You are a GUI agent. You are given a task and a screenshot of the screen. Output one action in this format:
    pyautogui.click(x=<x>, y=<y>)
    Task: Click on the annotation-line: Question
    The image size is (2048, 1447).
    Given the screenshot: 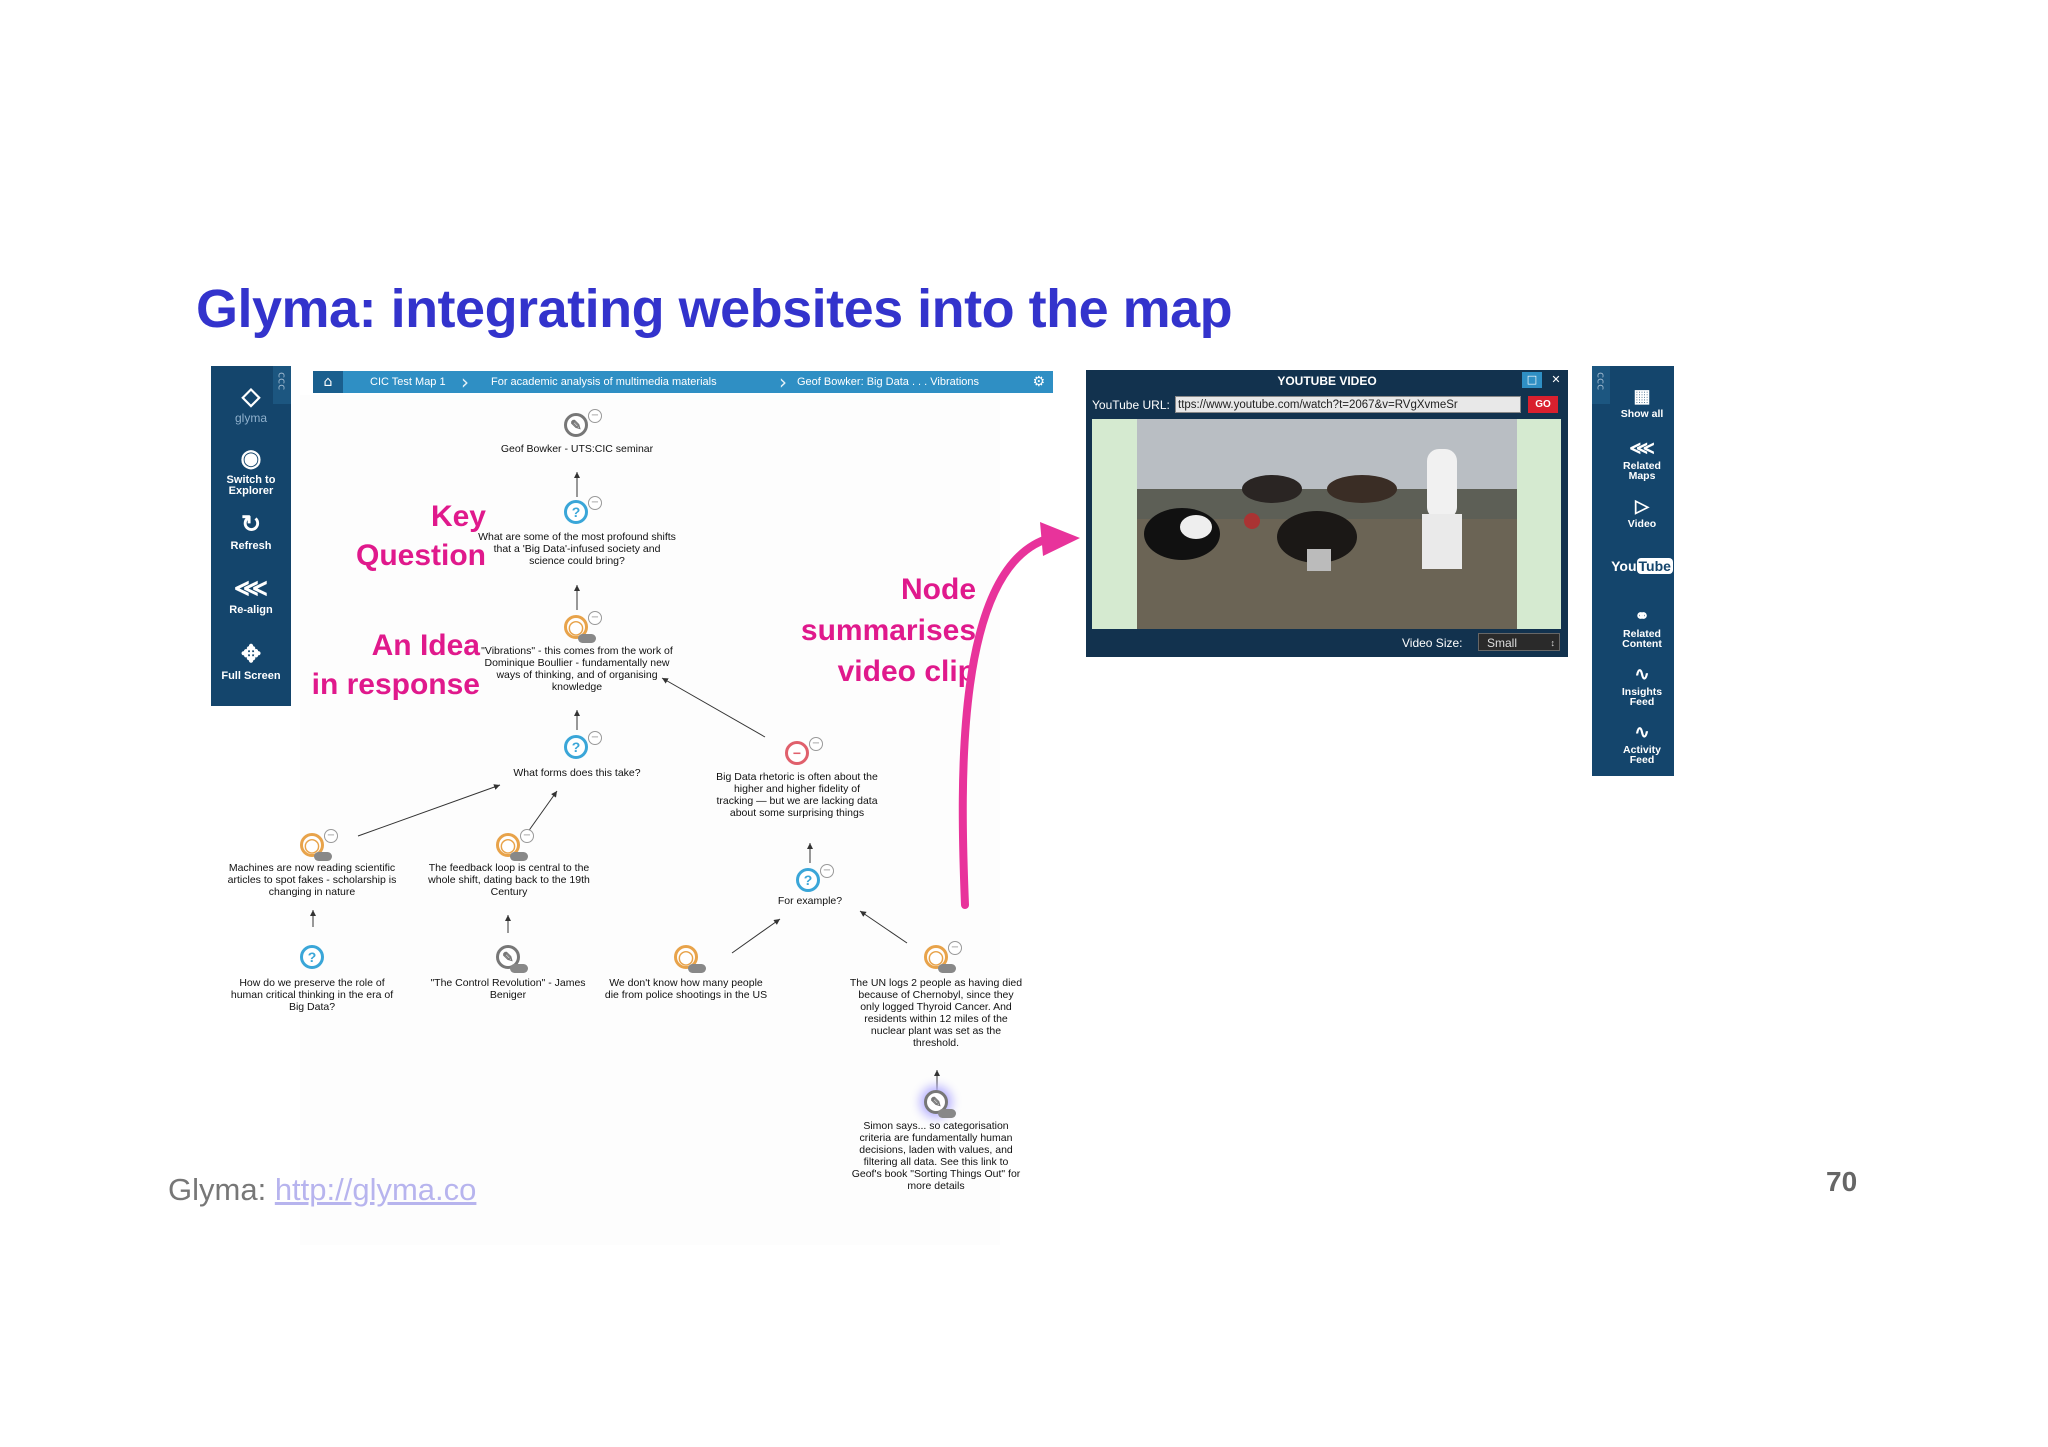 What is the action you would take?
    pyautogui.click(x=420, y=555)
    